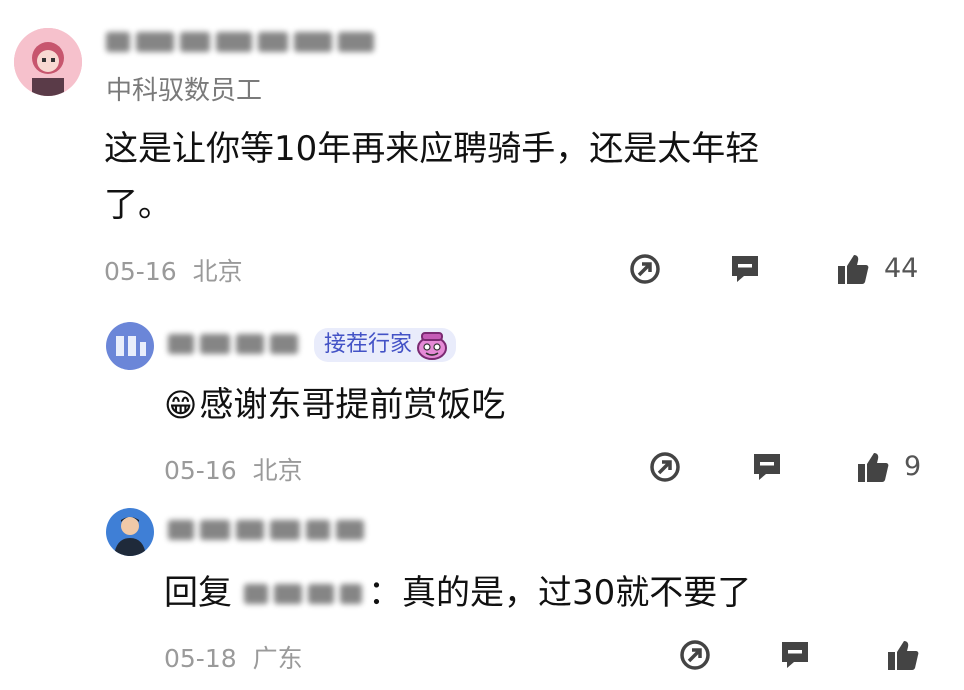 The height and width of the screenshot is (690, 964). I want to click on badge-label: 接茬行家, so click(368, 344).